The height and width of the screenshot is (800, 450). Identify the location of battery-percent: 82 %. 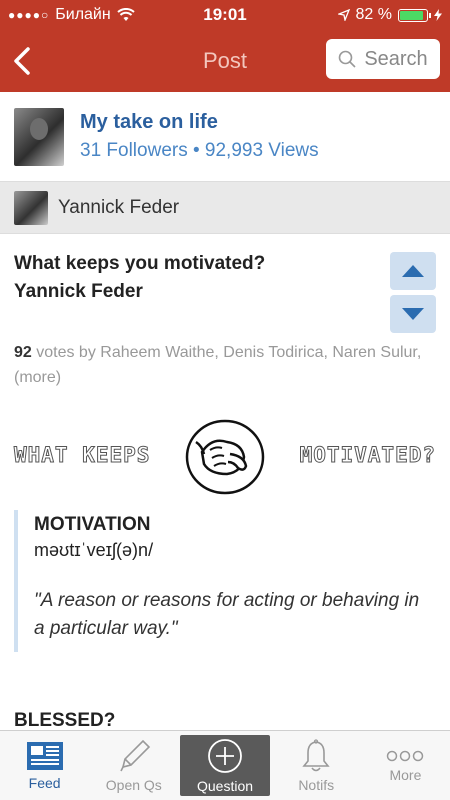
(373, 14).